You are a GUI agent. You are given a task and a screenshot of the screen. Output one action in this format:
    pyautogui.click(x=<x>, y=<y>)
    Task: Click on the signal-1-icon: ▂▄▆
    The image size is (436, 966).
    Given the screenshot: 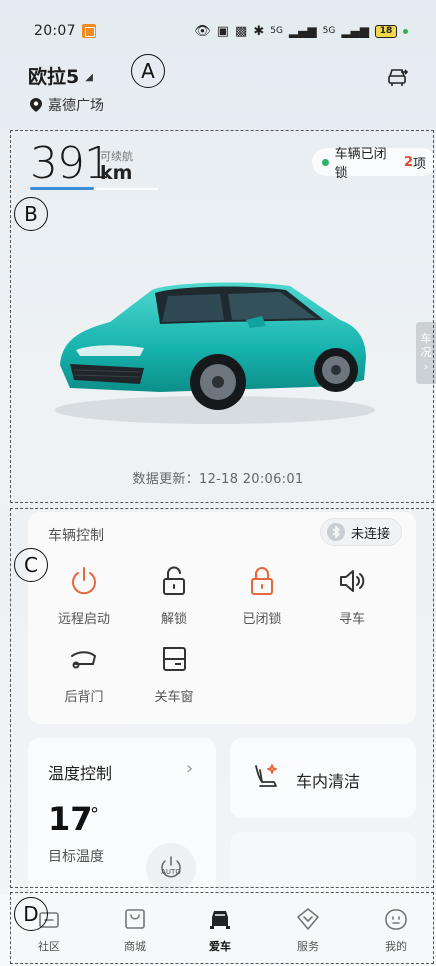 What is the action you would take?
    pyautogui.click(x=302, y=31)
    